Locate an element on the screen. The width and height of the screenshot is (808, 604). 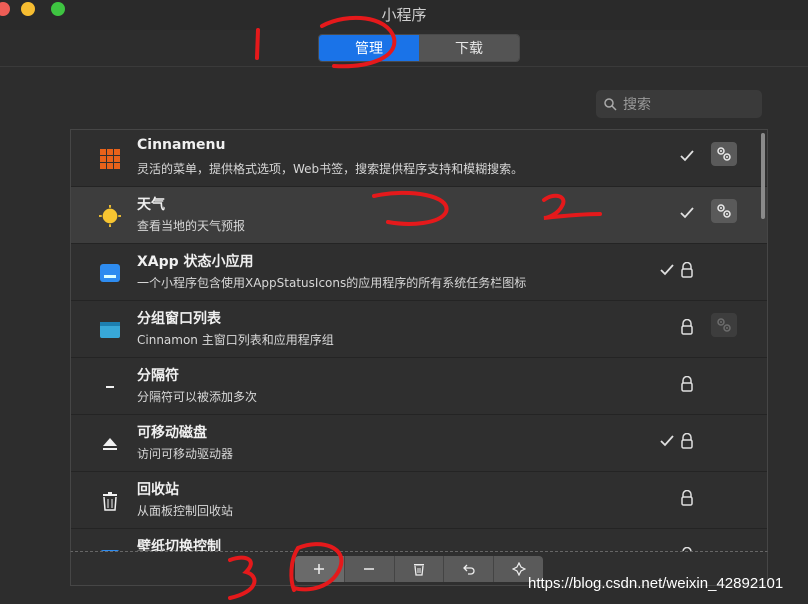
watermark: https://blog.csdn.net/weixin_42892101 is located at coordinates (656, 583).